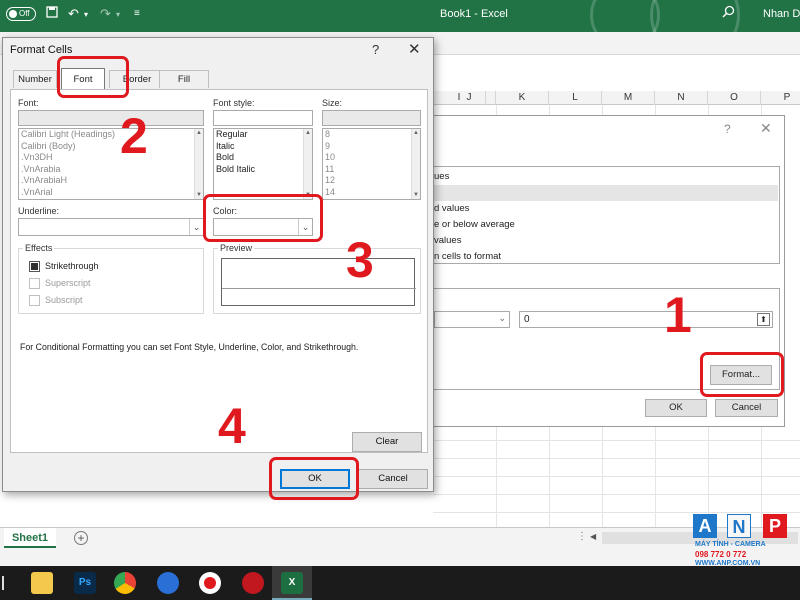  What do you see at coordinates (105, 14) in the screenshot?
I see `redo-icon: ↷` at bounding box center [105, 14].